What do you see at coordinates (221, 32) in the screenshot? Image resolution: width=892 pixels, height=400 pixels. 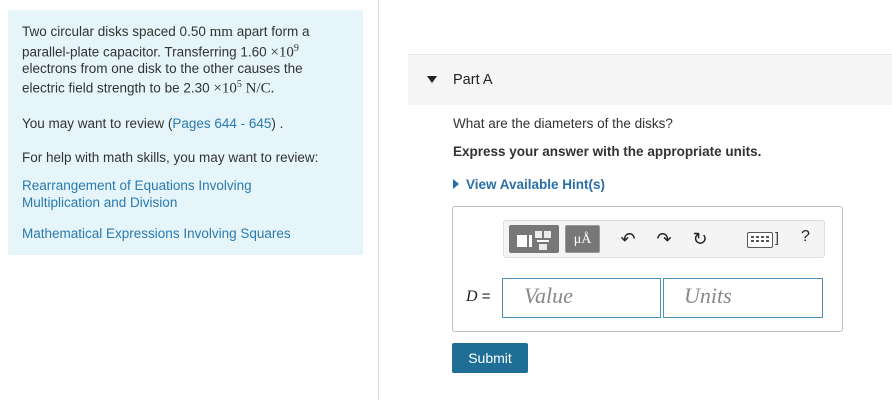 I see `problem-unit: mm` at bounding box center [221, 32].